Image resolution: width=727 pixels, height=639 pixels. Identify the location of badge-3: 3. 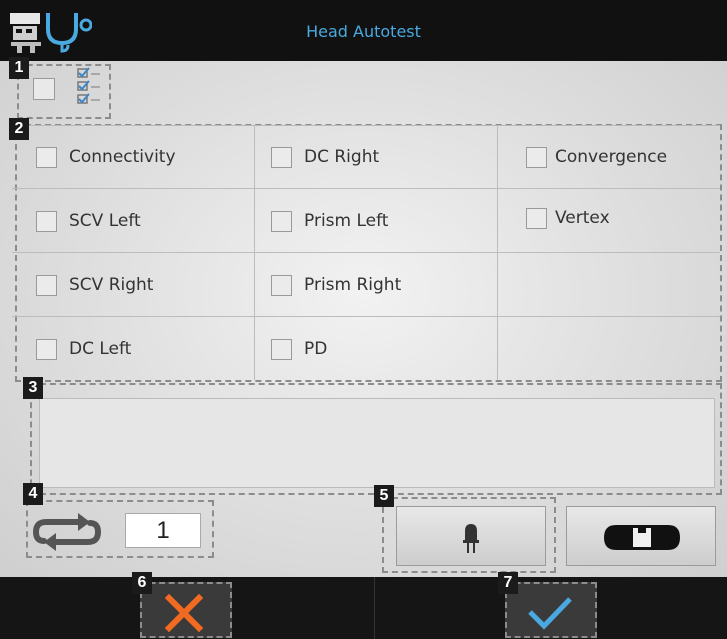
(33, 388).